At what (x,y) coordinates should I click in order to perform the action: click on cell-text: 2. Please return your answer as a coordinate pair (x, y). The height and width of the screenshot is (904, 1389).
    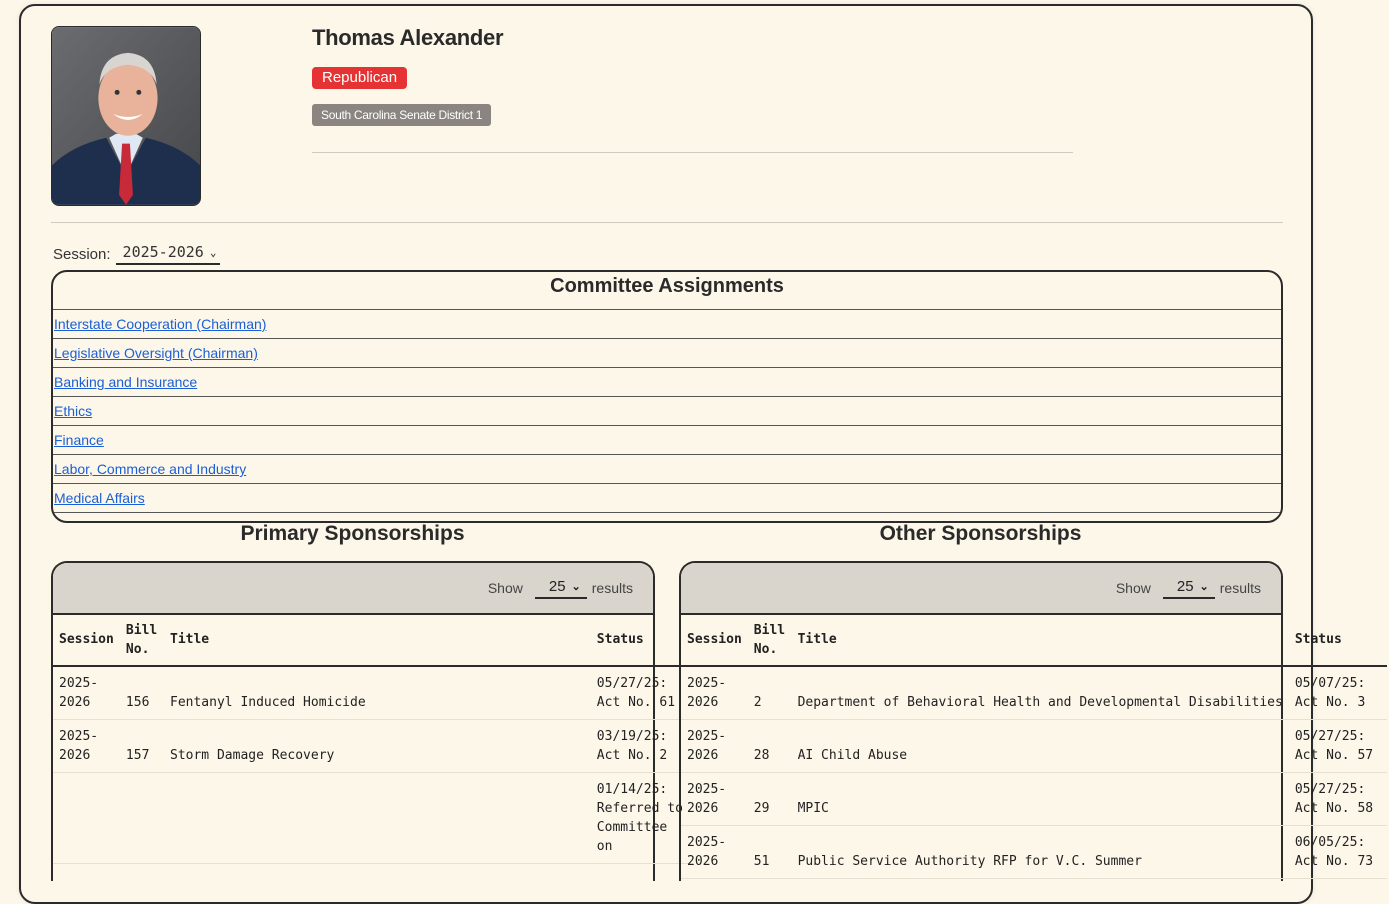
    Looking at the image, I should click on (757, 702).